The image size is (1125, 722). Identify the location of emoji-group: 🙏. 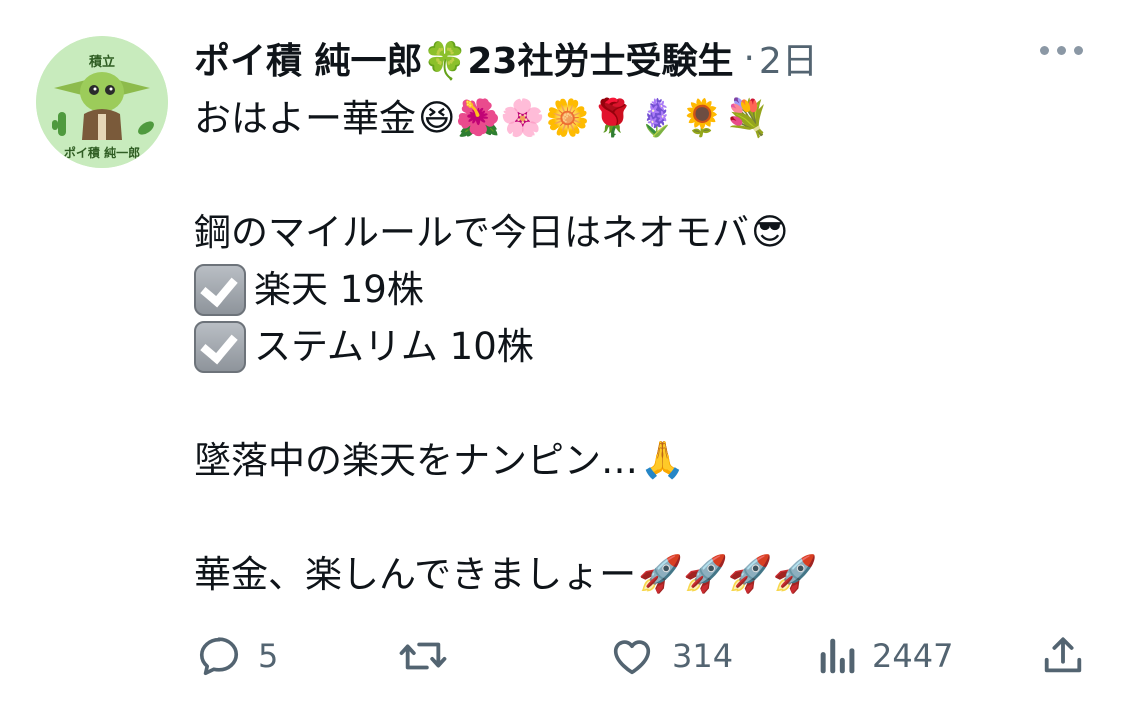
(662, 460).